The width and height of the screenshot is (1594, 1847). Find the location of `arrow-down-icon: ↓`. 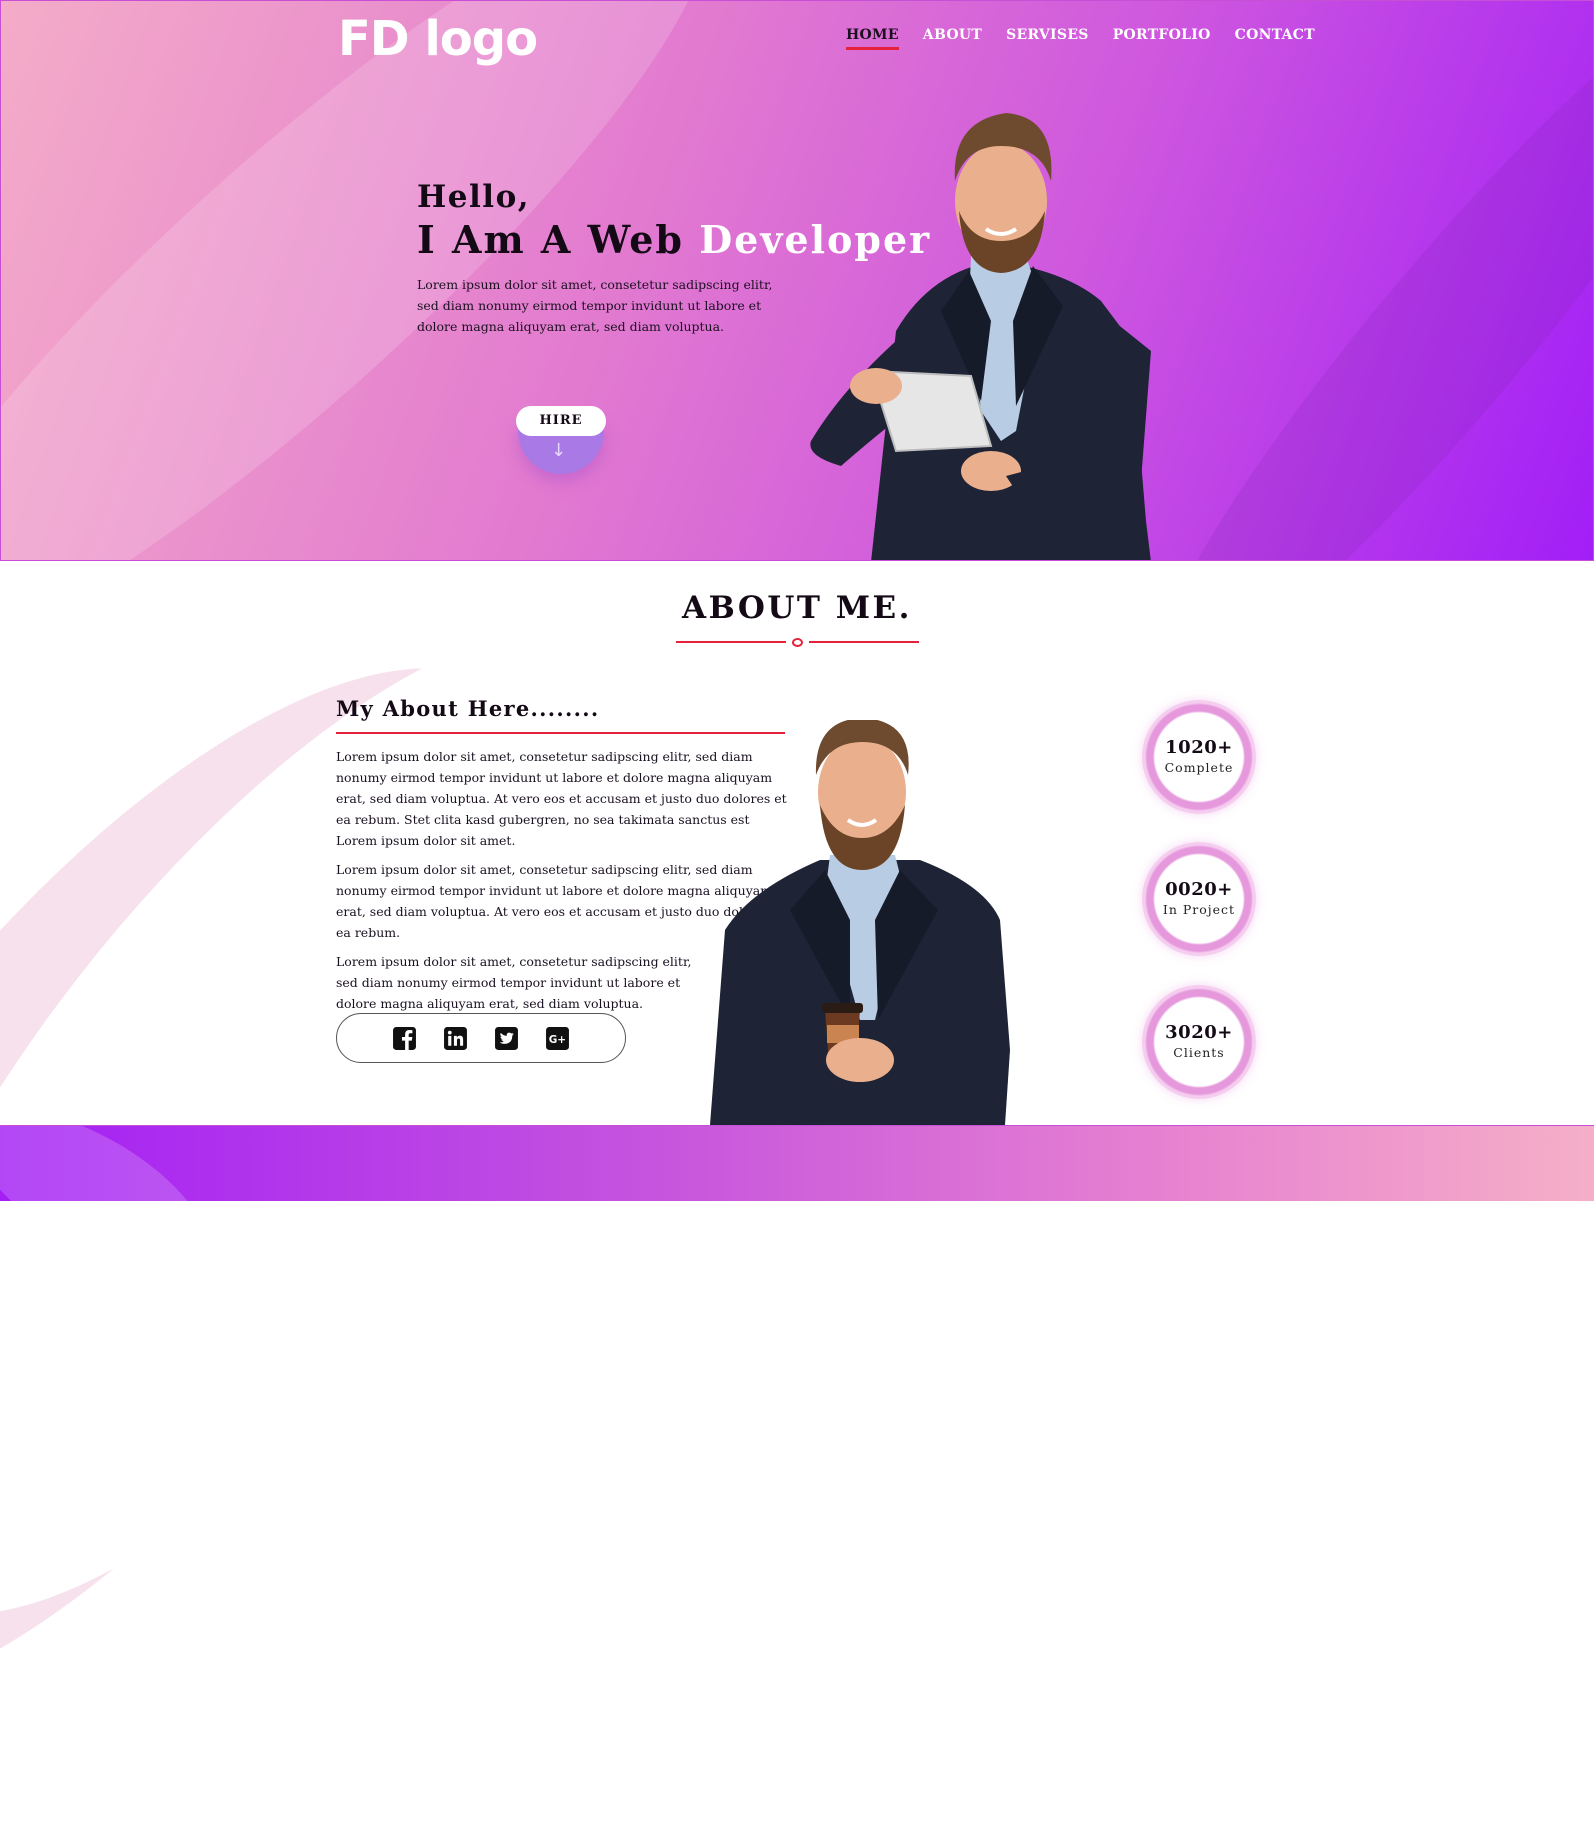

arrow-down-icon: ↓ is located at coordinates (558, 450).